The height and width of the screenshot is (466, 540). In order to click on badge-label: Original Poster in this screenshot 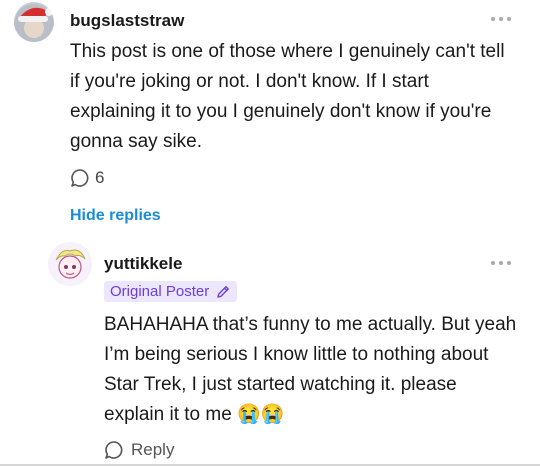, I will do `click(160, 291)`.